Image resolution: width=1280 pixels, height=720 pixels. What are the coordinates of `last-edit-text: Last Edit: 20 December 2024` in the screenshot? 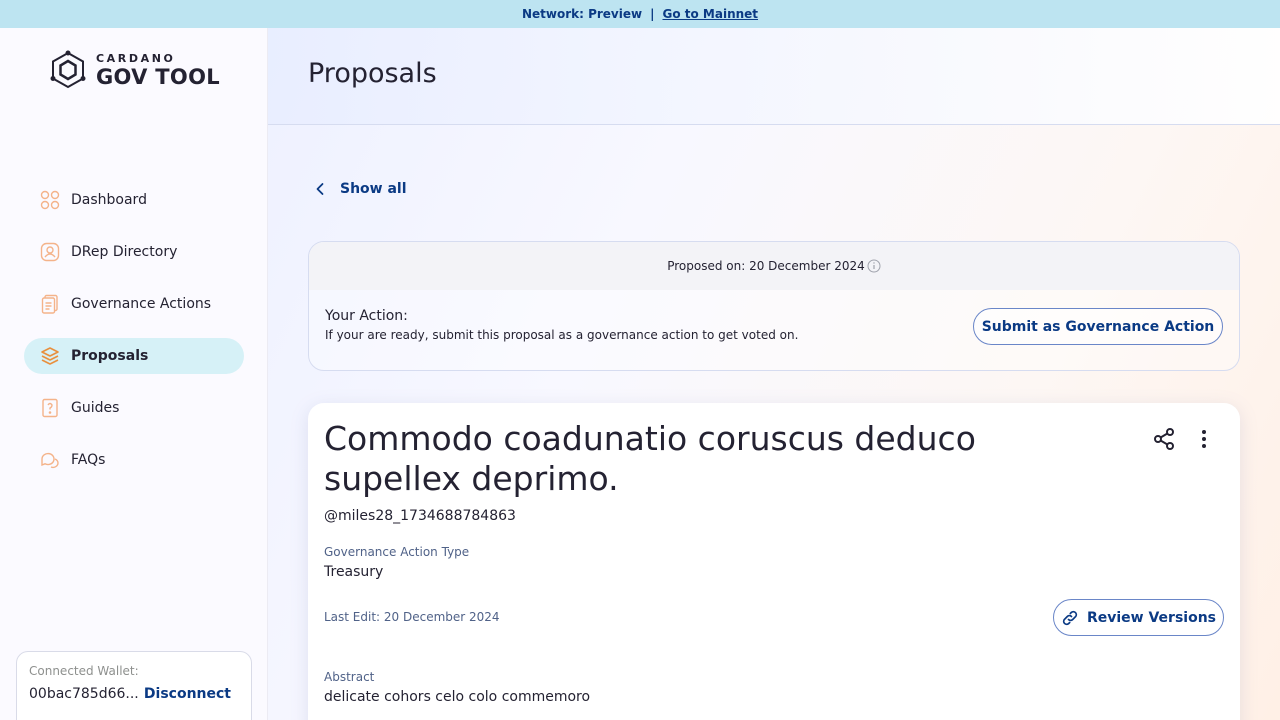 It's located at (412, 617).